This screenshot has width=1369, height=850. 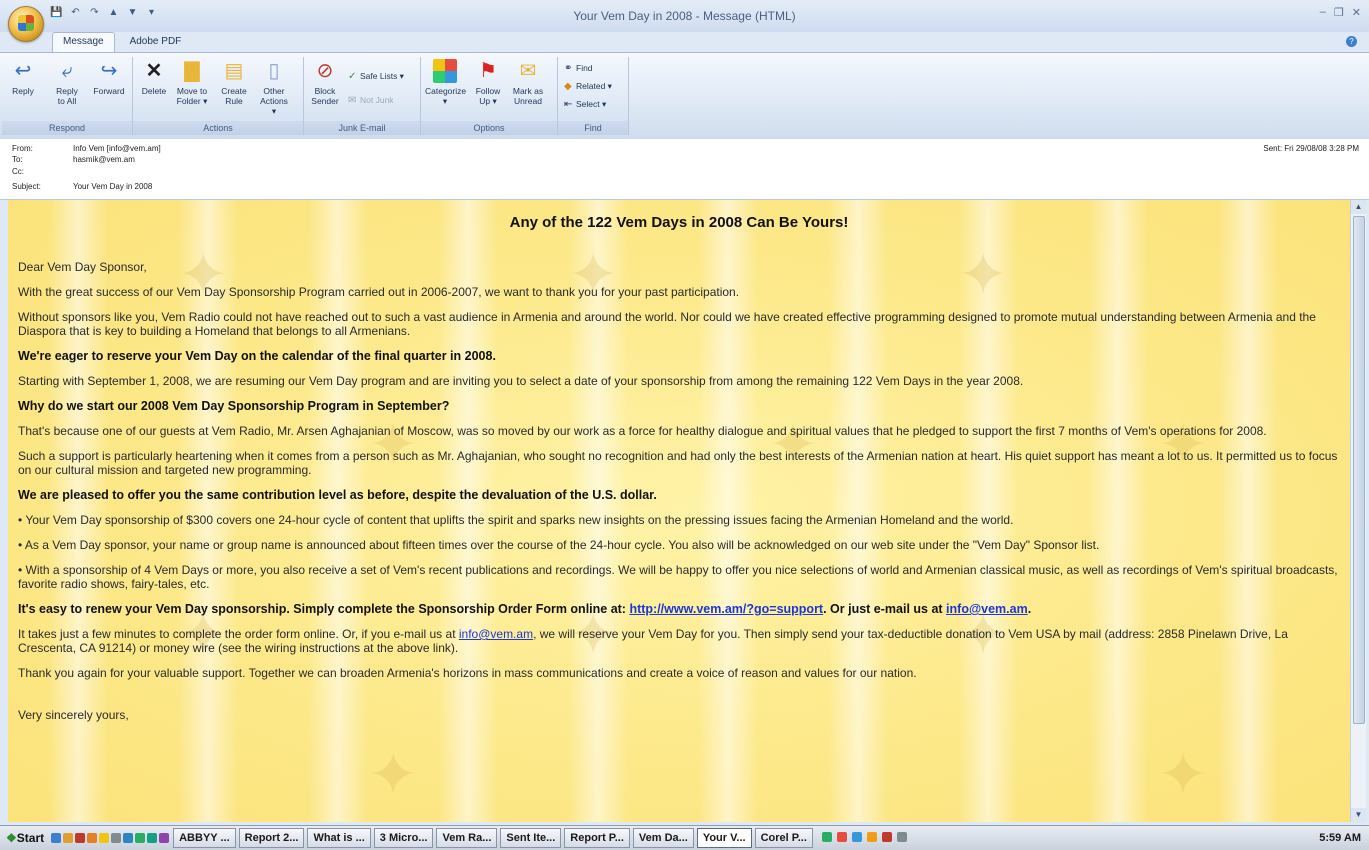 What do you see at coordinates (1358, 207) in the screenshot?
I see `scroll-up-icon: ▲` at bounding box center [1358, 207].